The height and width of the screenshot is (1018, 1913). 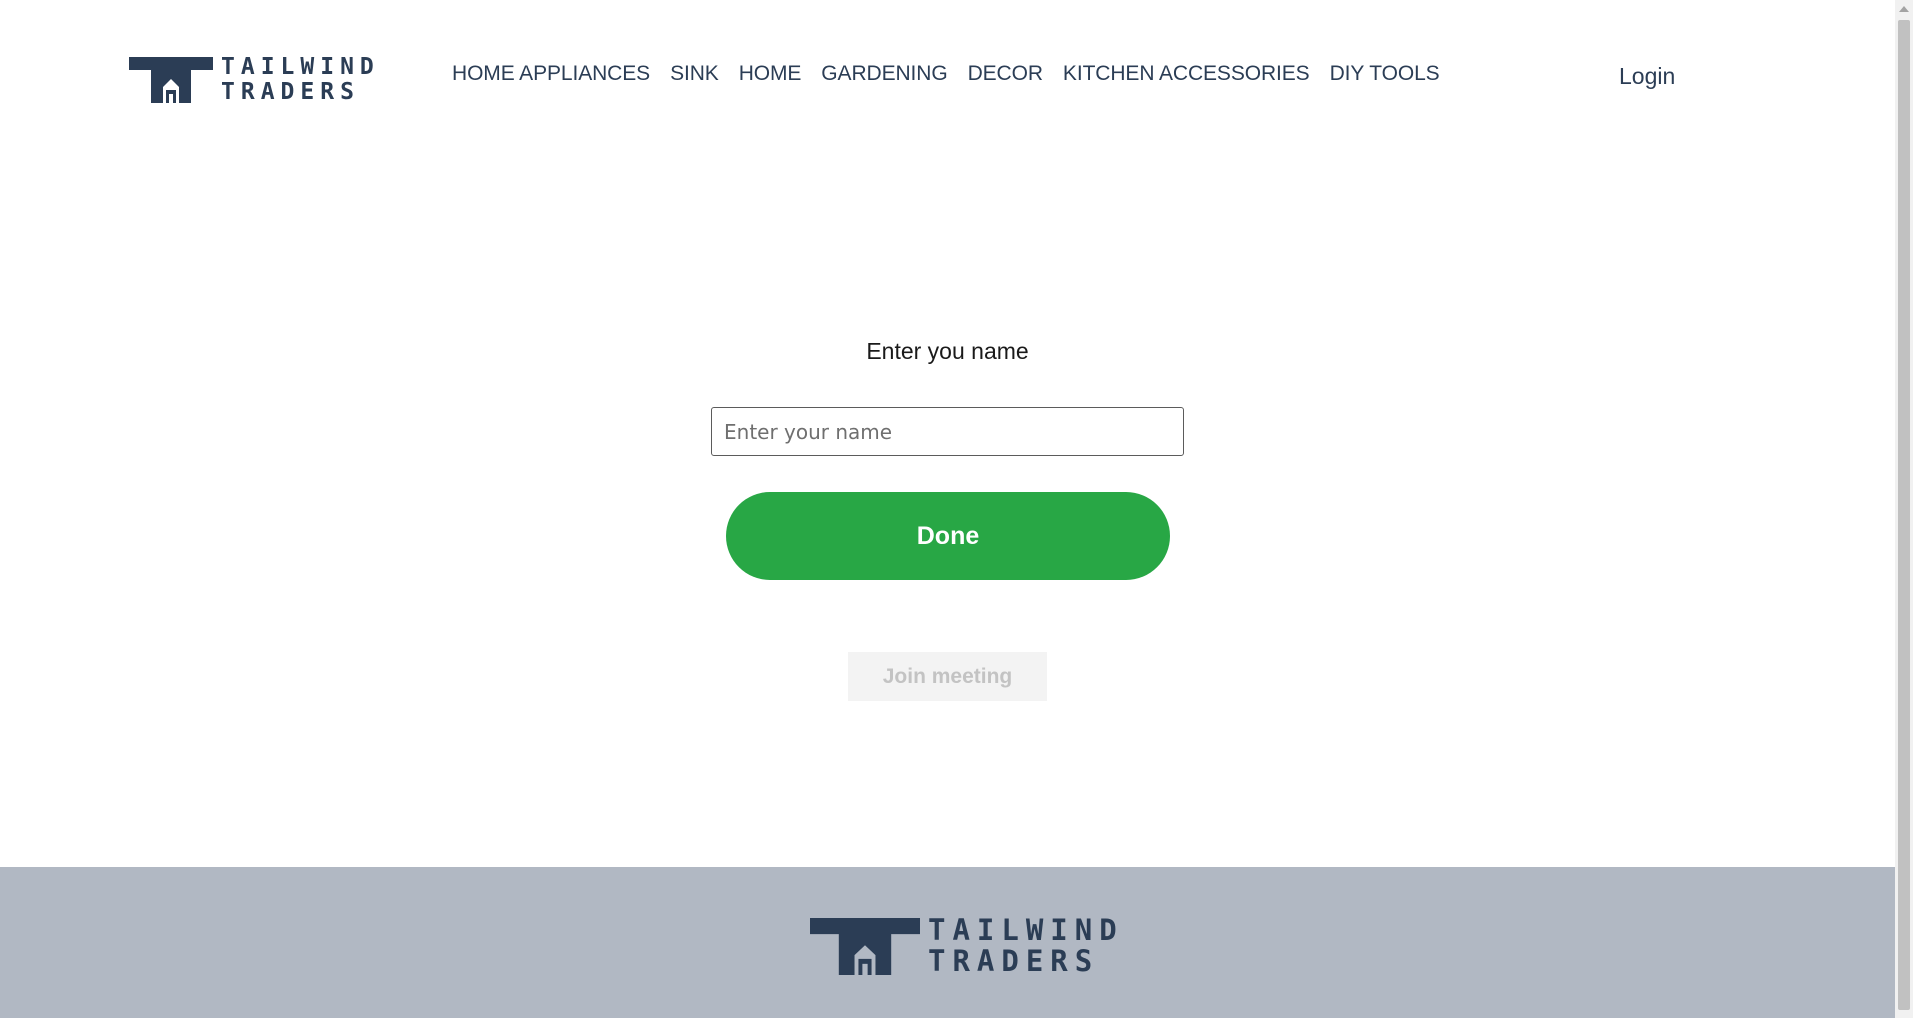 I want to click on done-button: Done, so click(x=948, y=536).